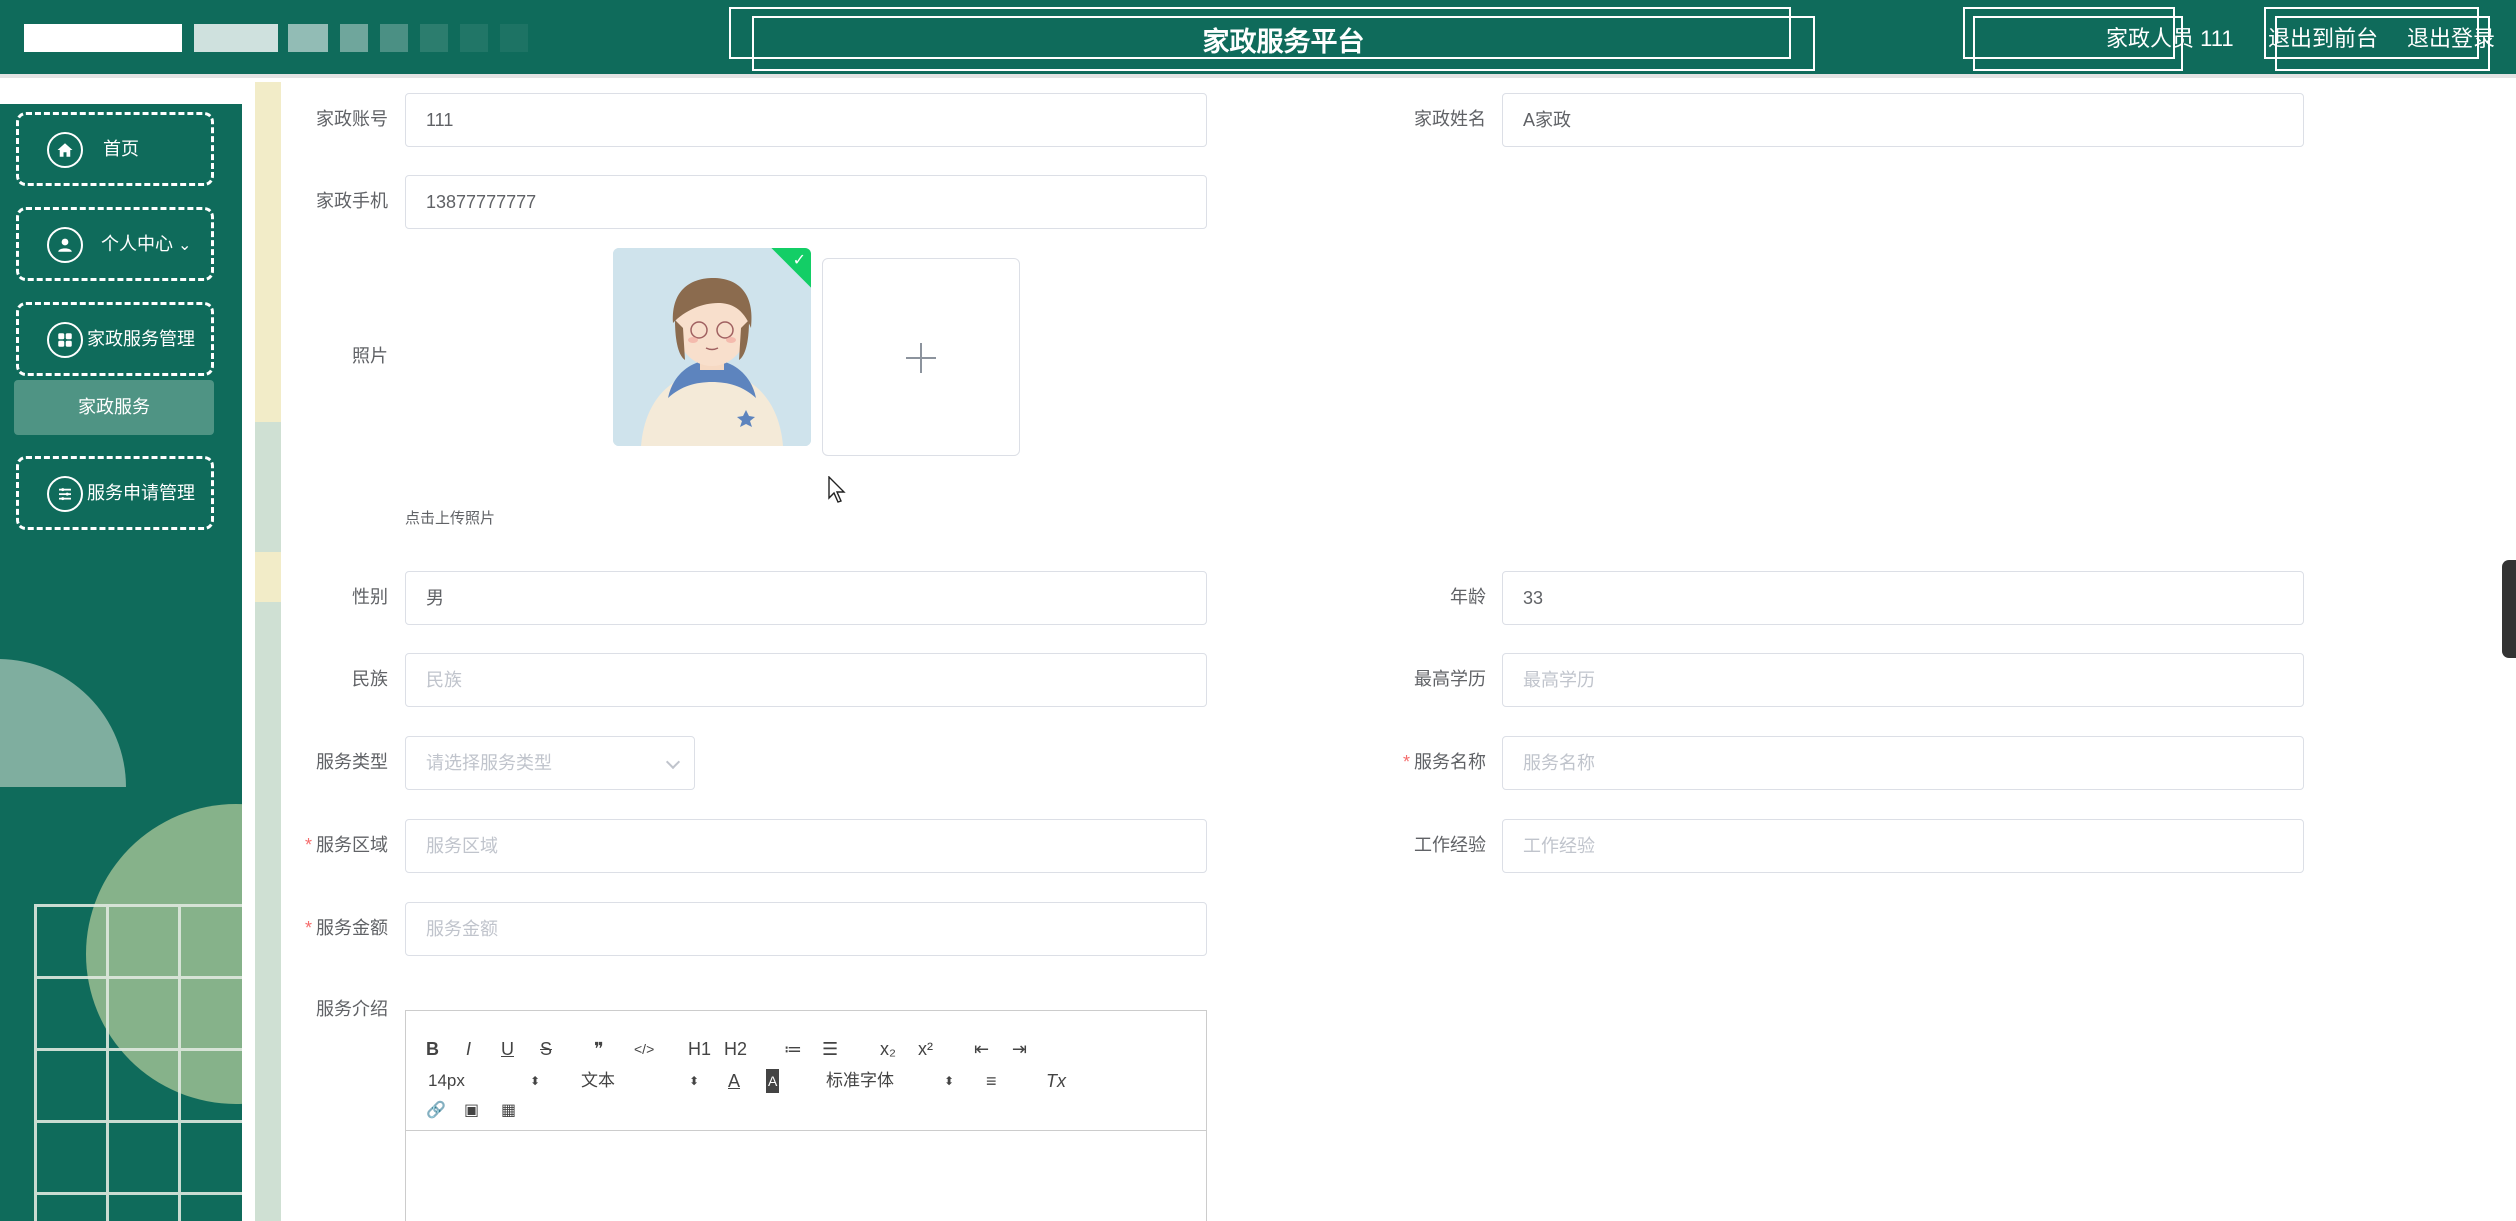 Image resolution: width=2516 pixels, height=1221 pixels. I want to click on font-family-select: 标准字体 ⬍, so click(891, 1081).